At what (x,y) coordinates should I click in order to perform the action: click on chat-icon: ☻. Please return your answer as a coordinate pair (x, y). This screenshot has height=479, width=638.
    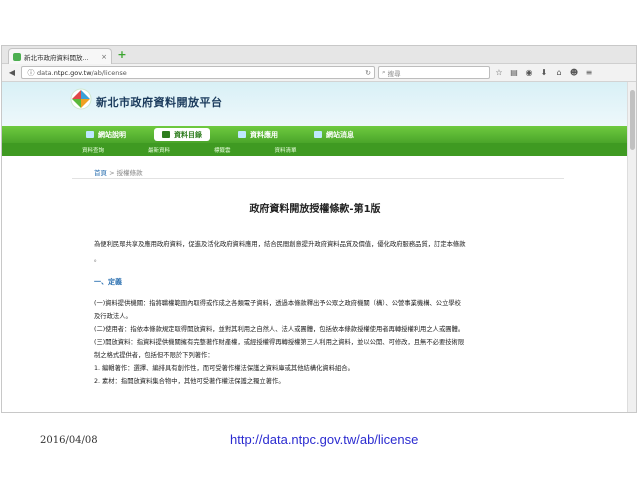
    Looking at the image, I should click on (574, 73).